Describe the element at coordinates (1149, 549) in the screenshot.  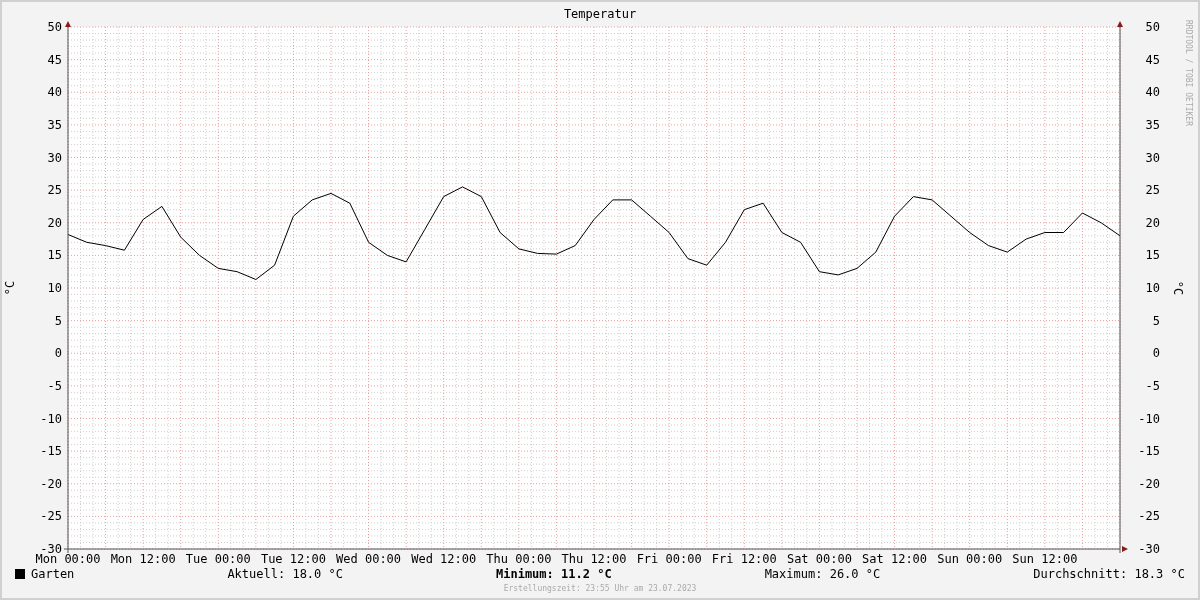
I see `y-tick-label: -30` at that location.